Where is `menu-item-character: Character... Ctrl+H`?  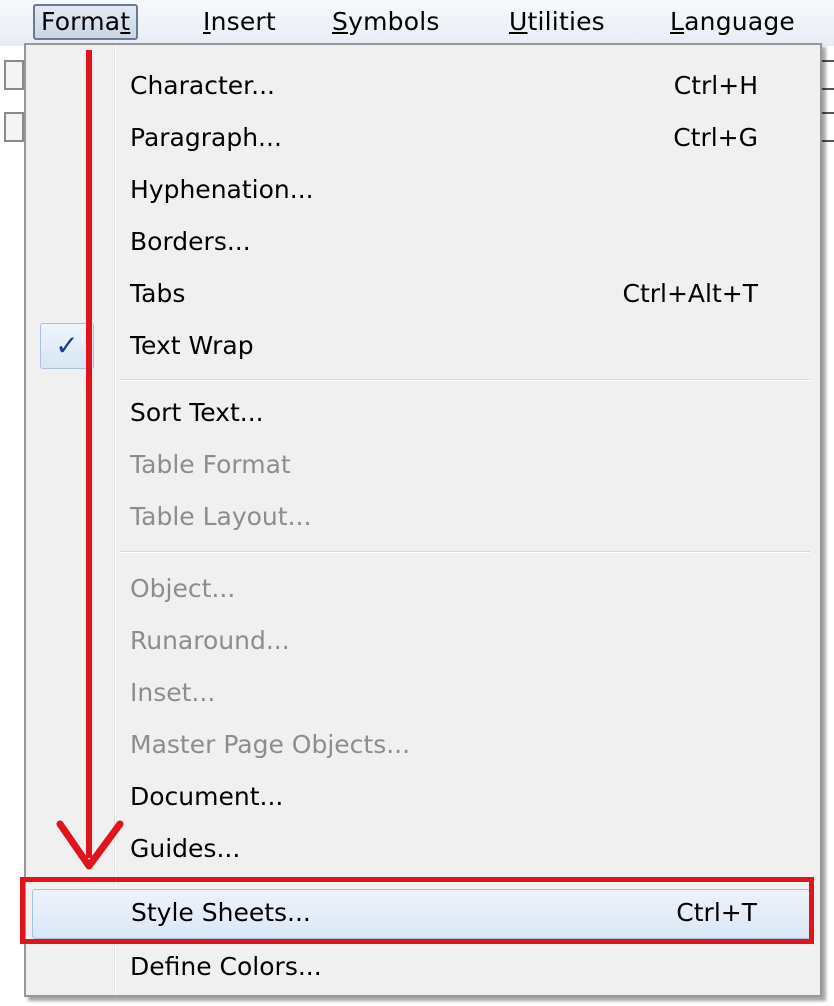
menu-item-character: Character... Ctrl+H is located at coordinates (421, 86).